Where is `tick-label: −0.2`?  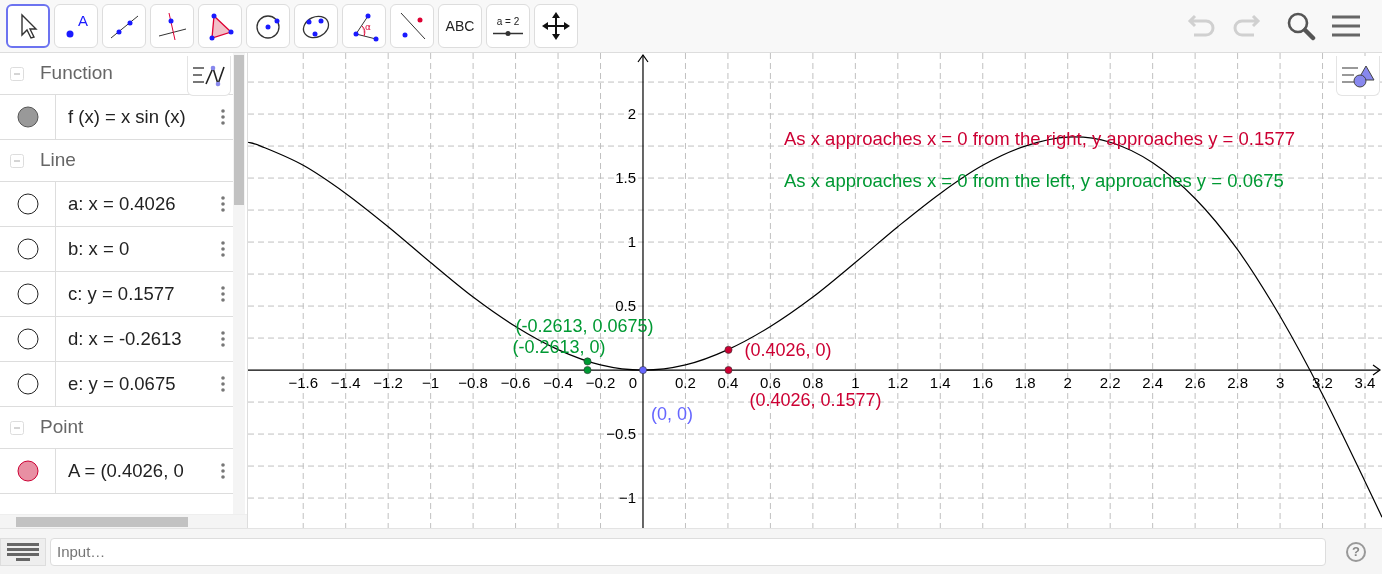 tick-label: −0.2 is located at coordinates (600, 383).